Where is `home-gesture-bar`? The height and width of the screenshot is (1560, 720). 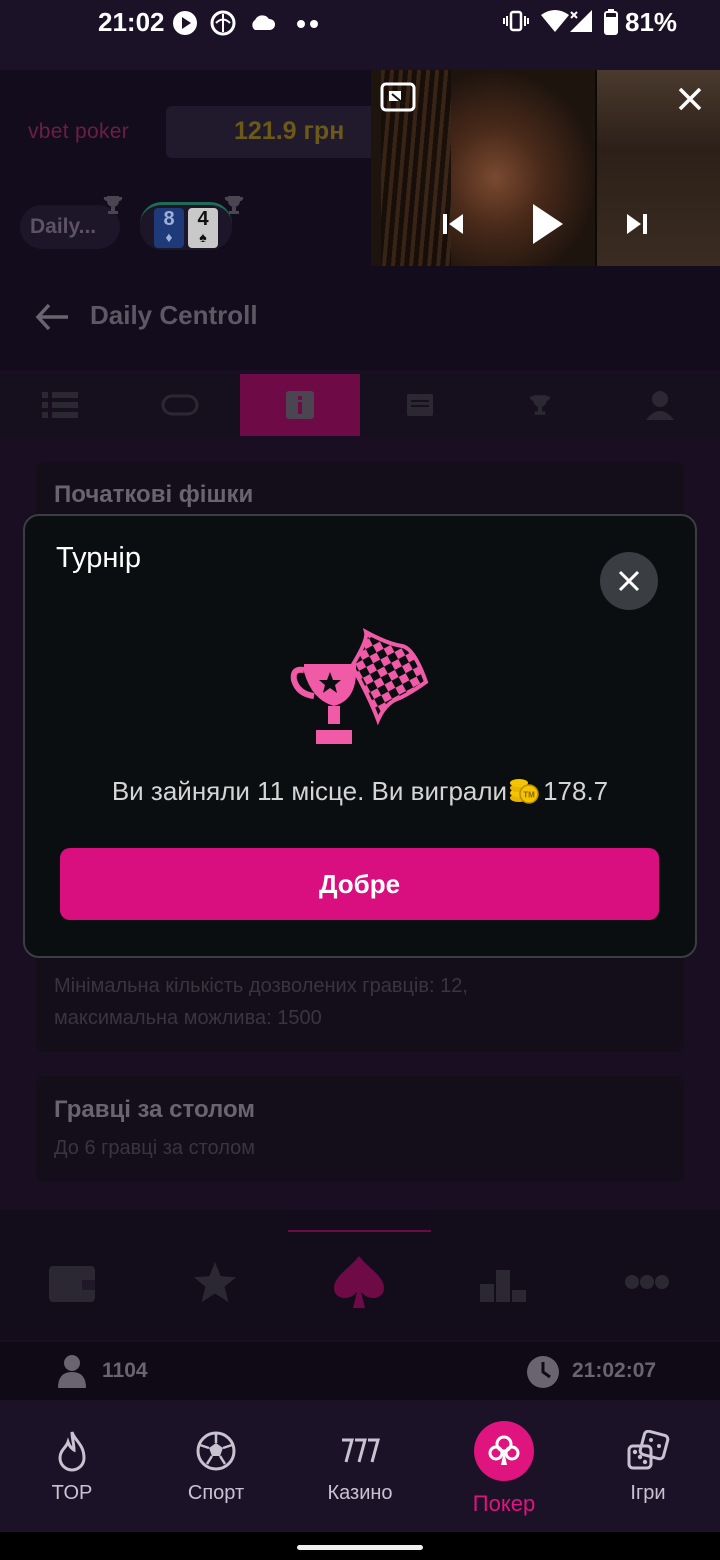 home-gesture-bar is located at coordinates (360, 1547).